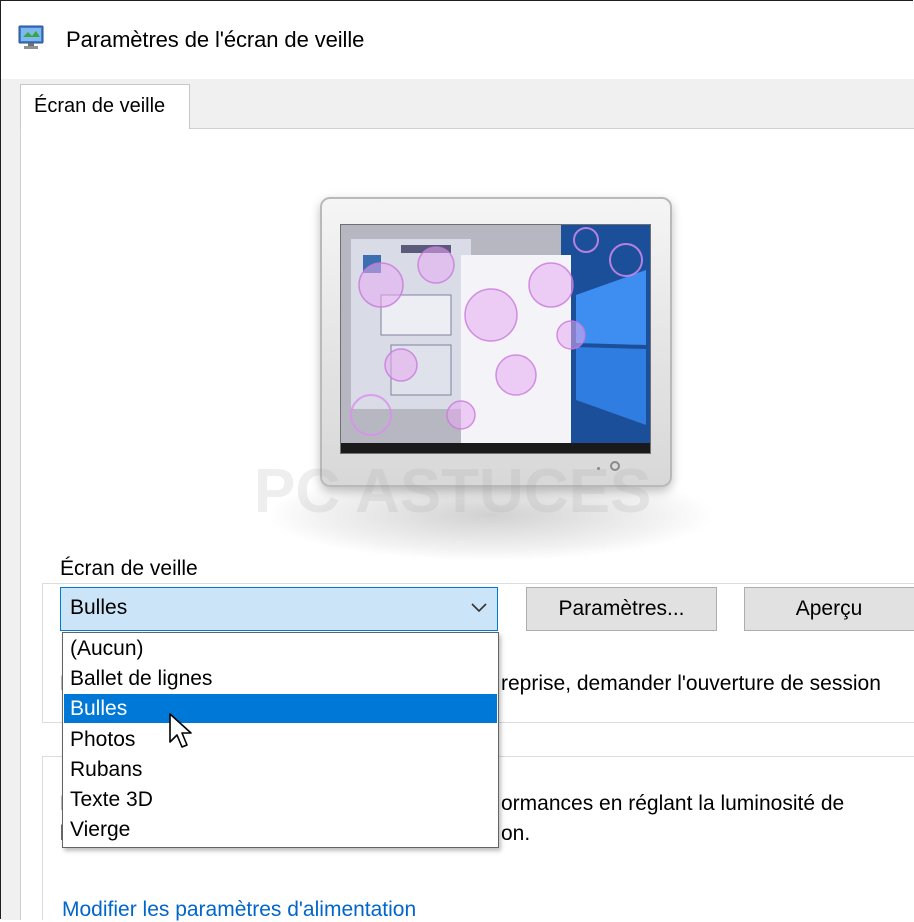 The image size is (914, 922). I want to click on monitor-sensor, so click(598, 468).